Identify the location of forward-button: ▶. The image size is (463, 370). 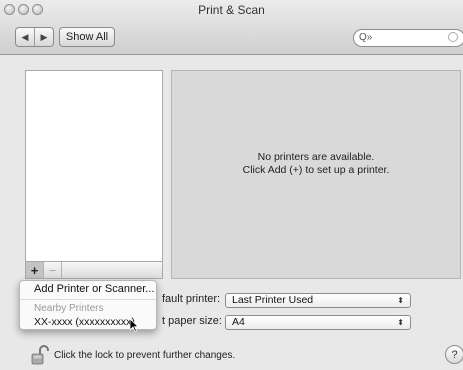
(43, 37).